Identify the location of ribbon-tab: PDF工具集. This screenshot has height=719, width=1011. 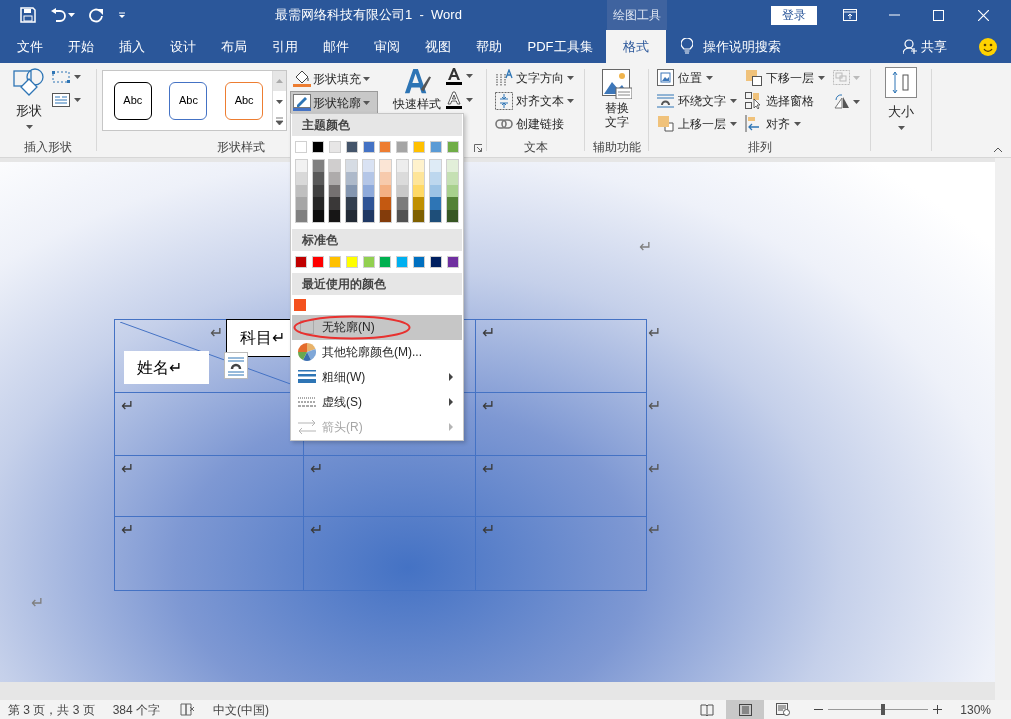
(560, 46).